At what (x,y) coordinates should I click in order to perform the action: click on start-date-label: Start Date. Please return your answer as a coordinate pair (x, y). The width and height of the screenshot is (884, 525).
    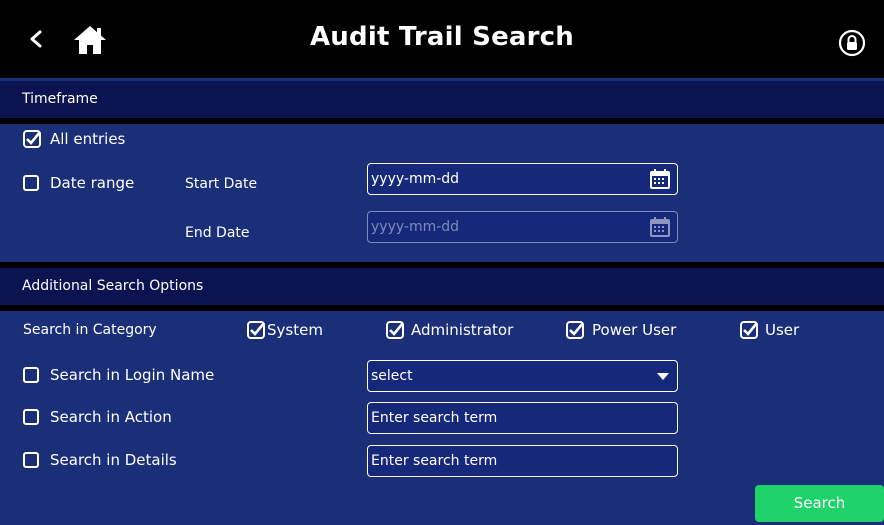
    Looking at the image, I should click on (221, 184).